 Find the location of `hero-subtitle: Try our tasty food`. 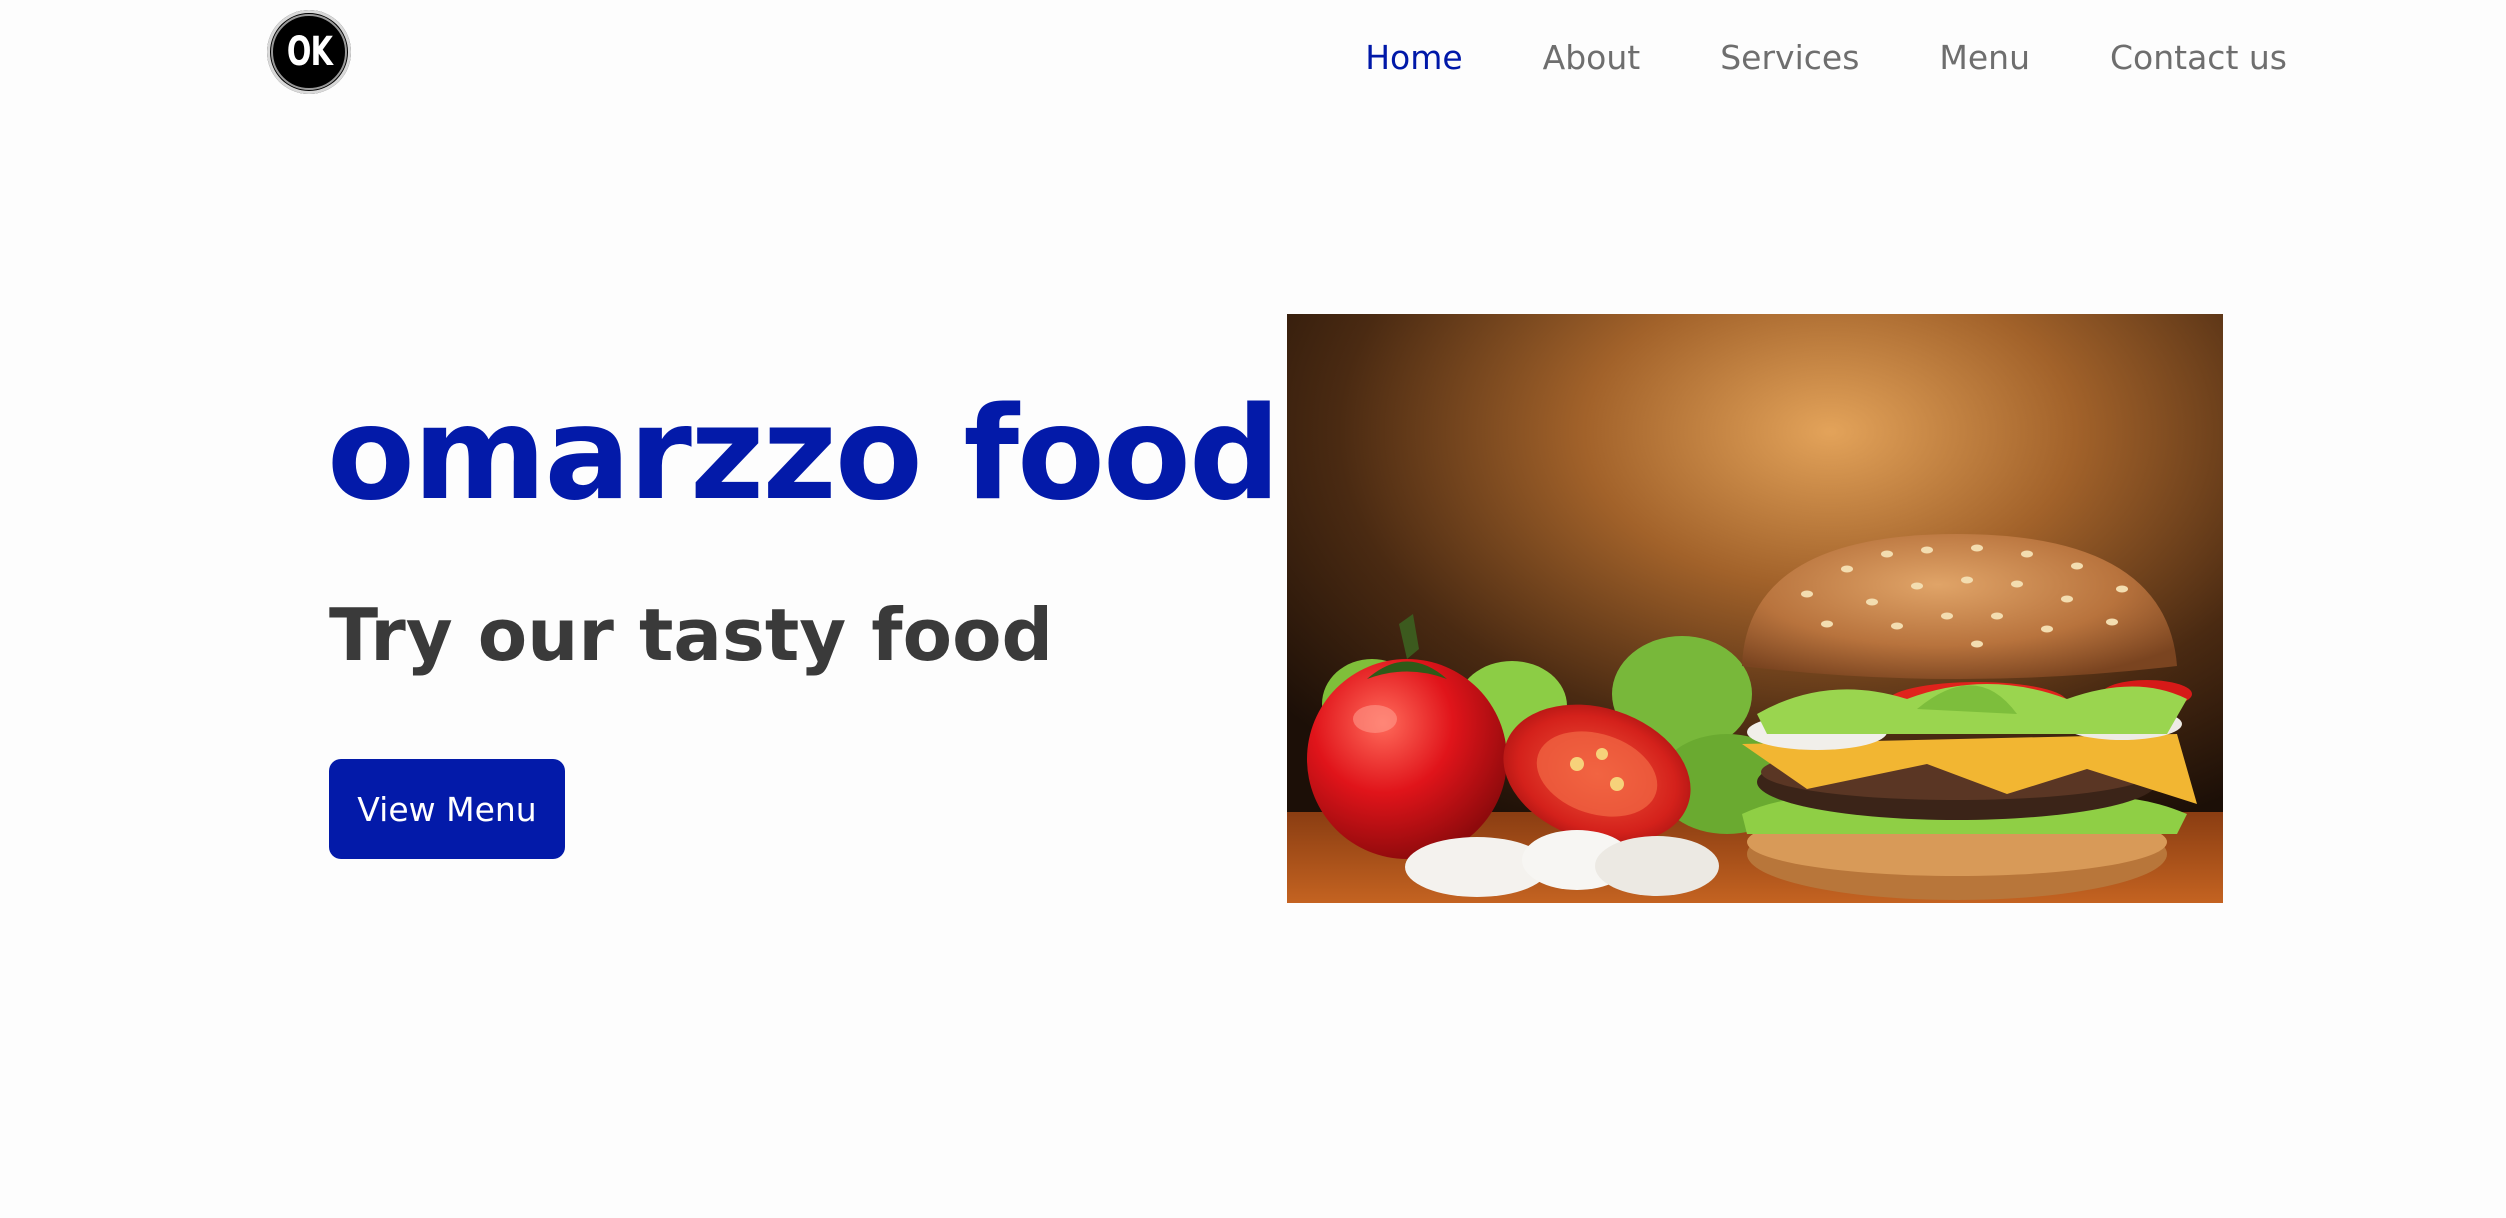

hero-subtitle: Try our tasty food is located at coordinates (691, 635).